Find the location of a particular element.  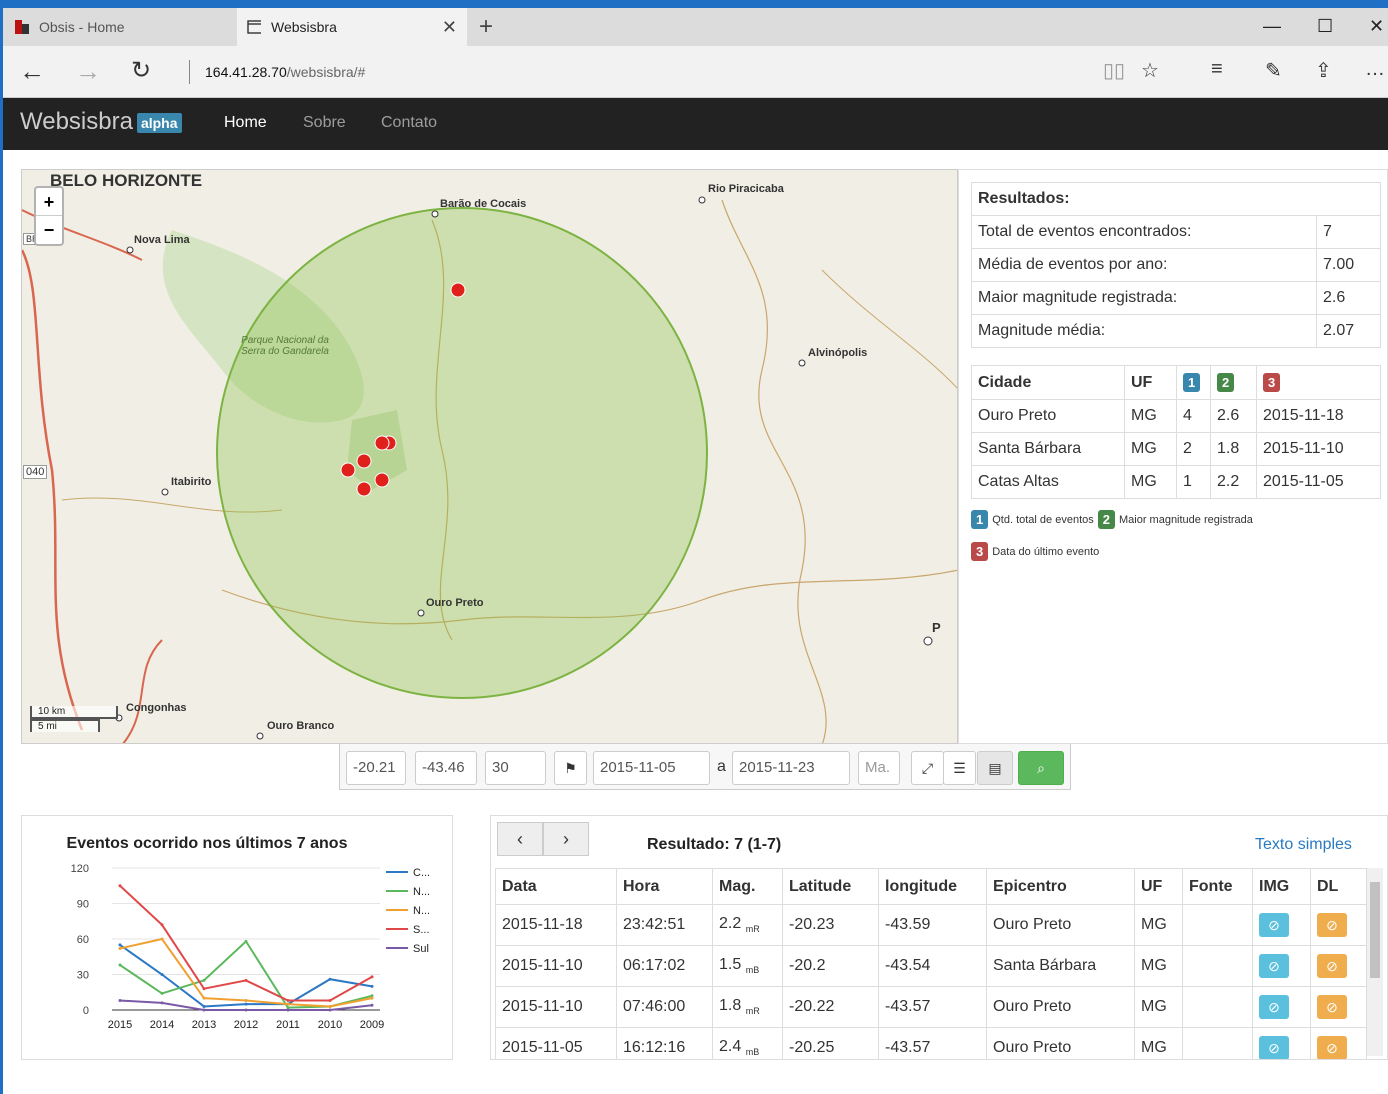

cell-epicentro: Ouro Preto is located at coordinates (1060, 1007).